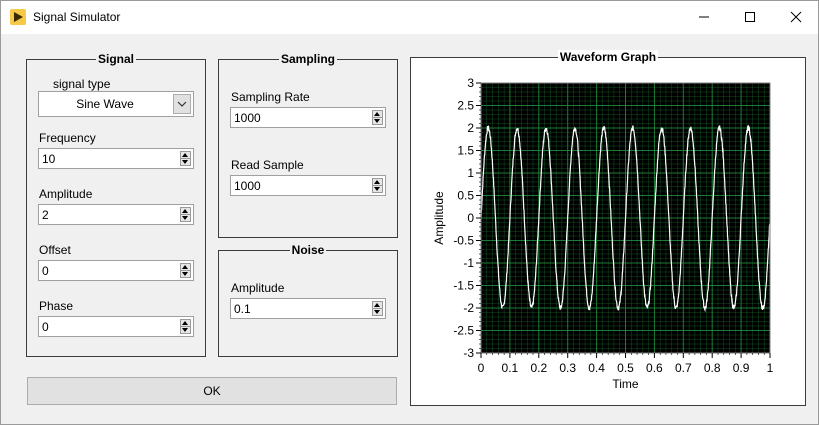  Describe the element at coordinates (439, 218) in the screenshot. I see `y-axis-label: Amplitude` at that location.